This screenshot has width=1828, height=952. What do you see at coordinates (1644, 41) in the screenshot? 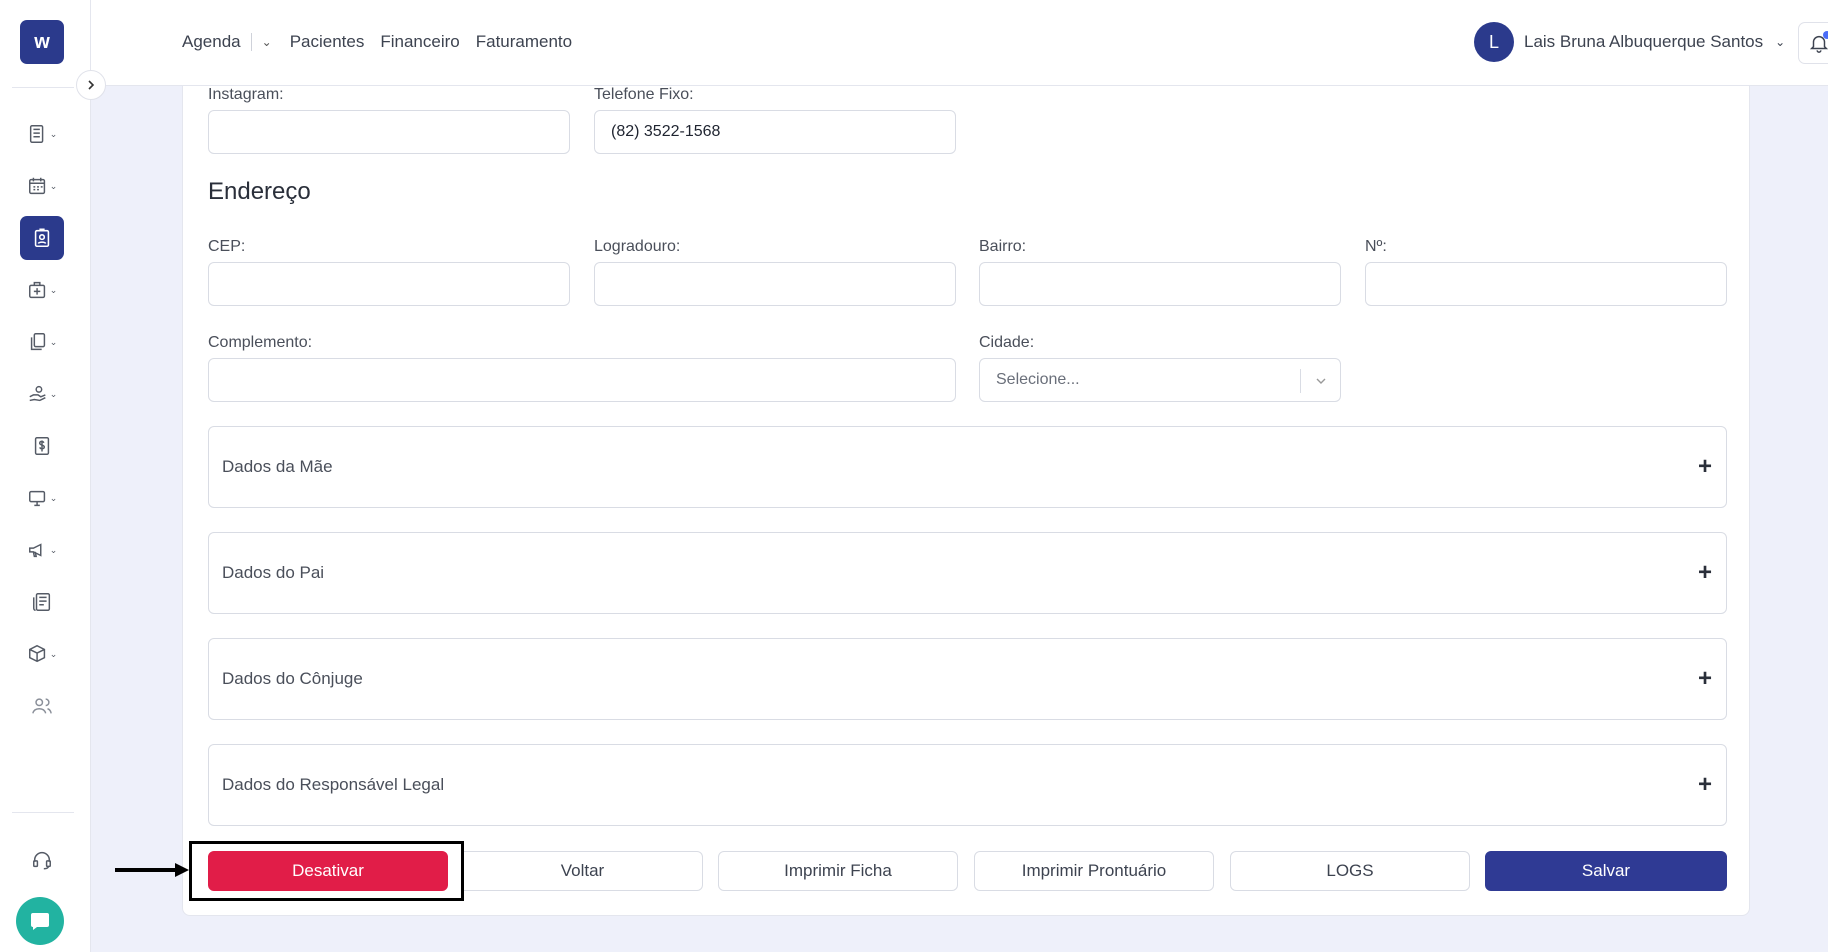
I see `user-name: Lais Bruna Albuquerque Santos` at bounding box center [1644, 41].